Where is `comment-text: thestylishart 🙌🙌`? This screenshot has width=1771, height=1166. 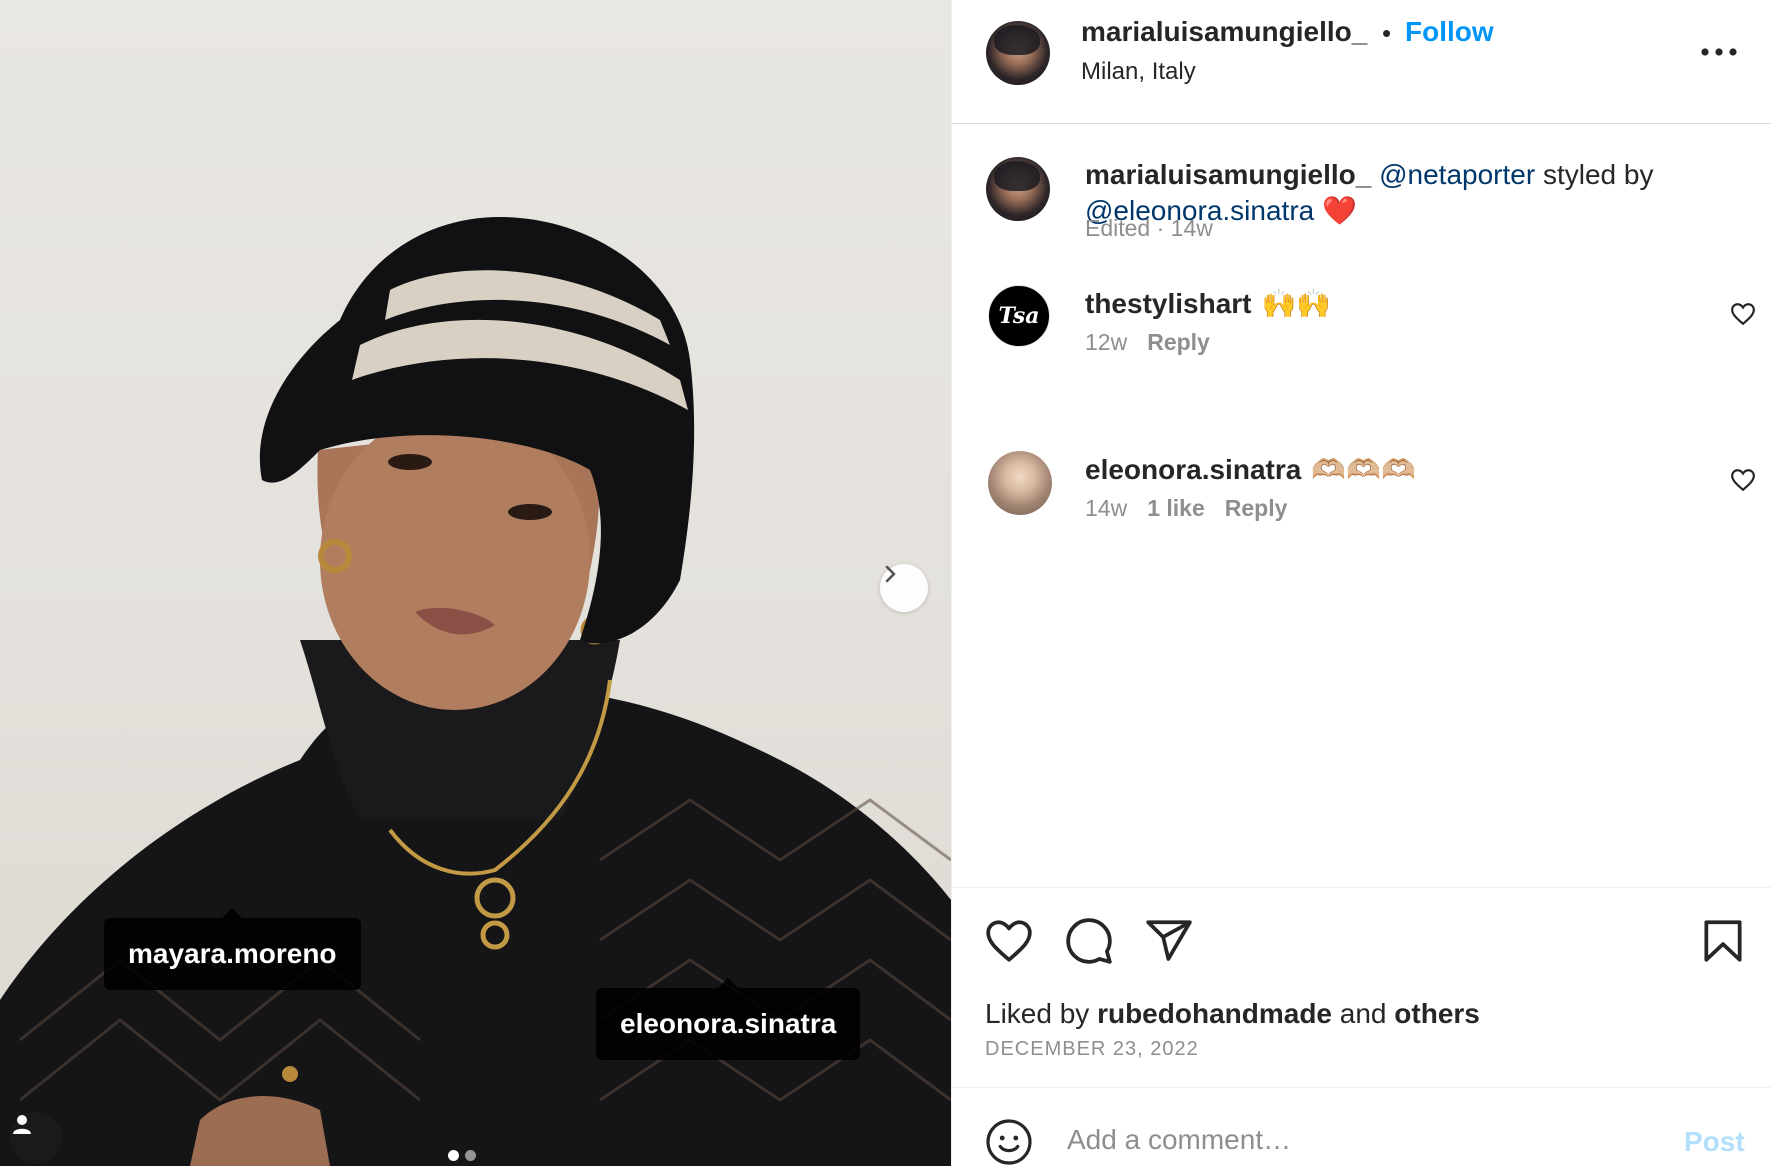
comment-text: thestylishart 🙌🙌 is located at coordinates (1208, 303).